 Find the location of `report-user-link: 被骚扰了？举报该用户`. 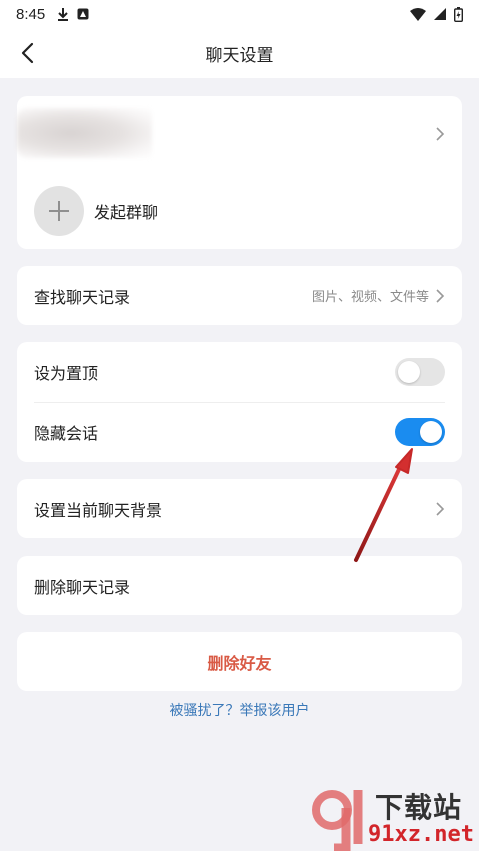

report-user-link: 被骚扰了？举报该用户 is located at coordinates (239, 710).